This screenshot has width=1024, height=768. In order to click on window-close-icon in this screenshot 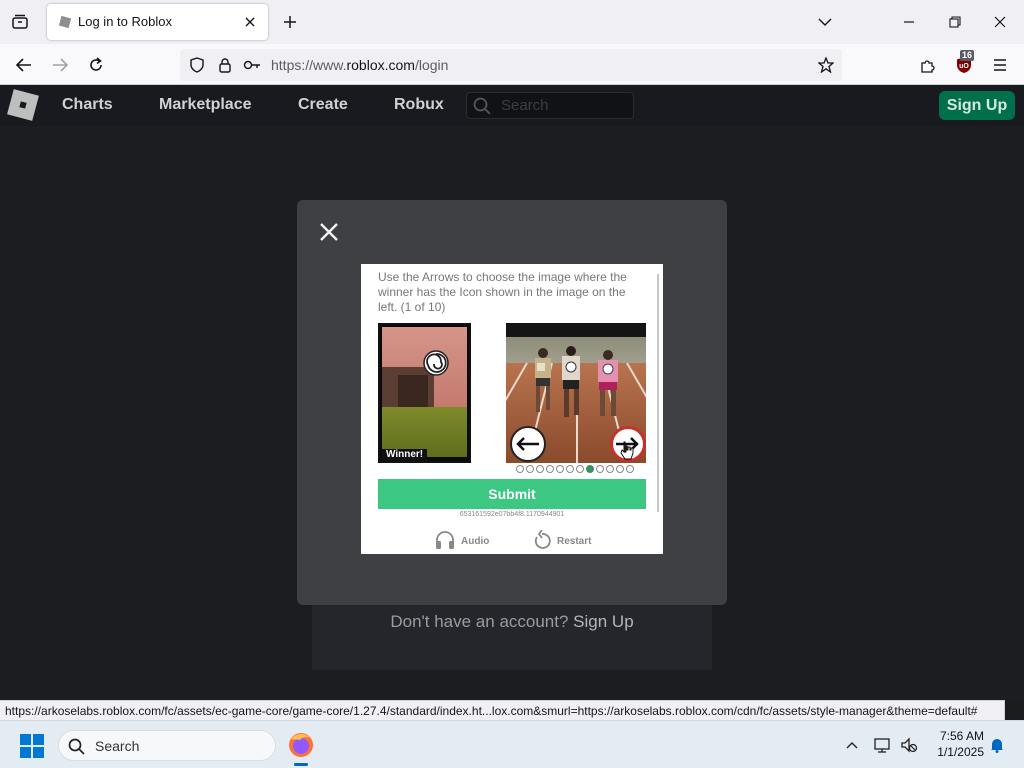, I will do `click(1000, 22)`.